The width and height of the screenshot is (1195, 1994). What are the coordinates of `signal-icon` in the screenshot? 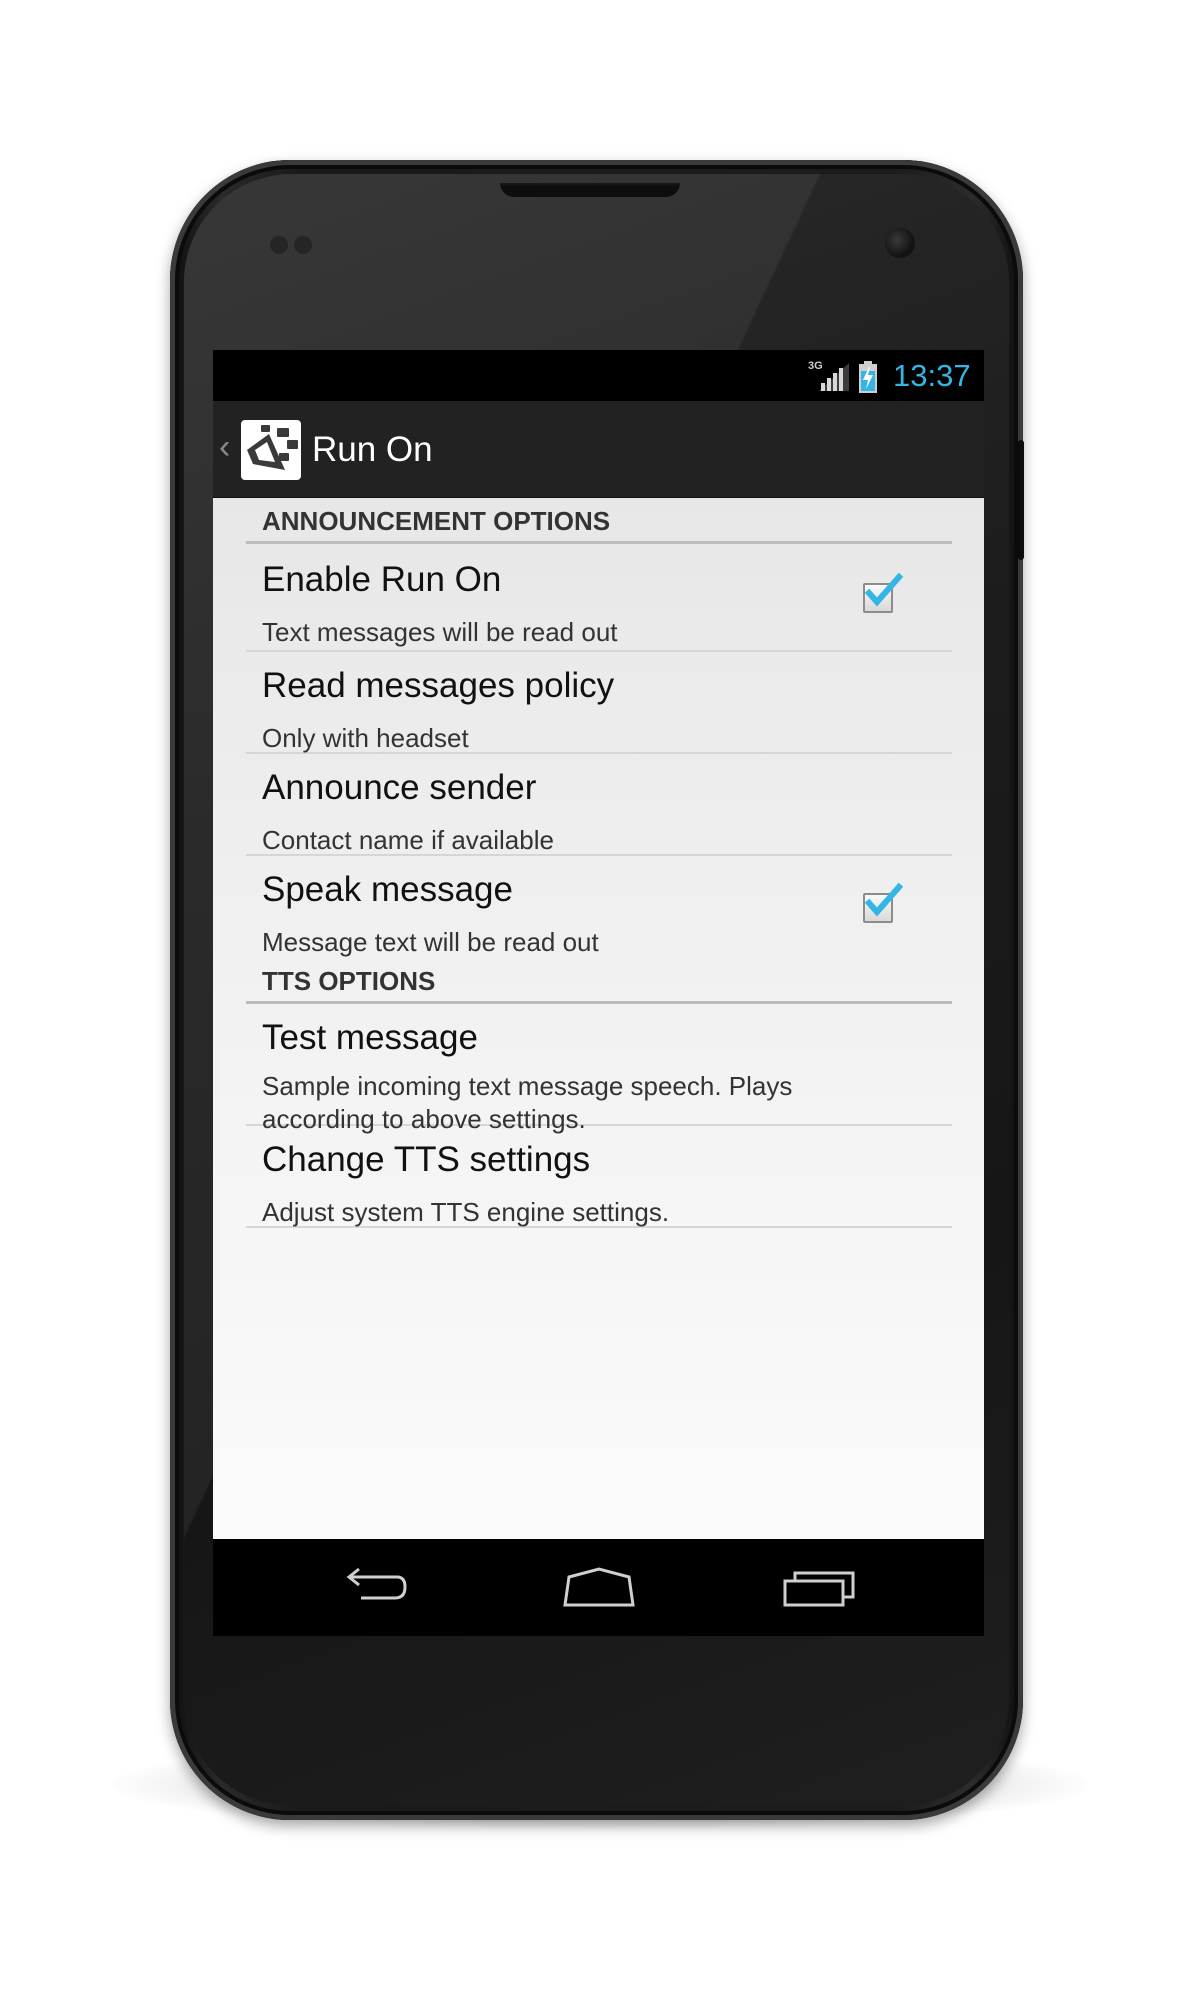 It's located at (834, 377).